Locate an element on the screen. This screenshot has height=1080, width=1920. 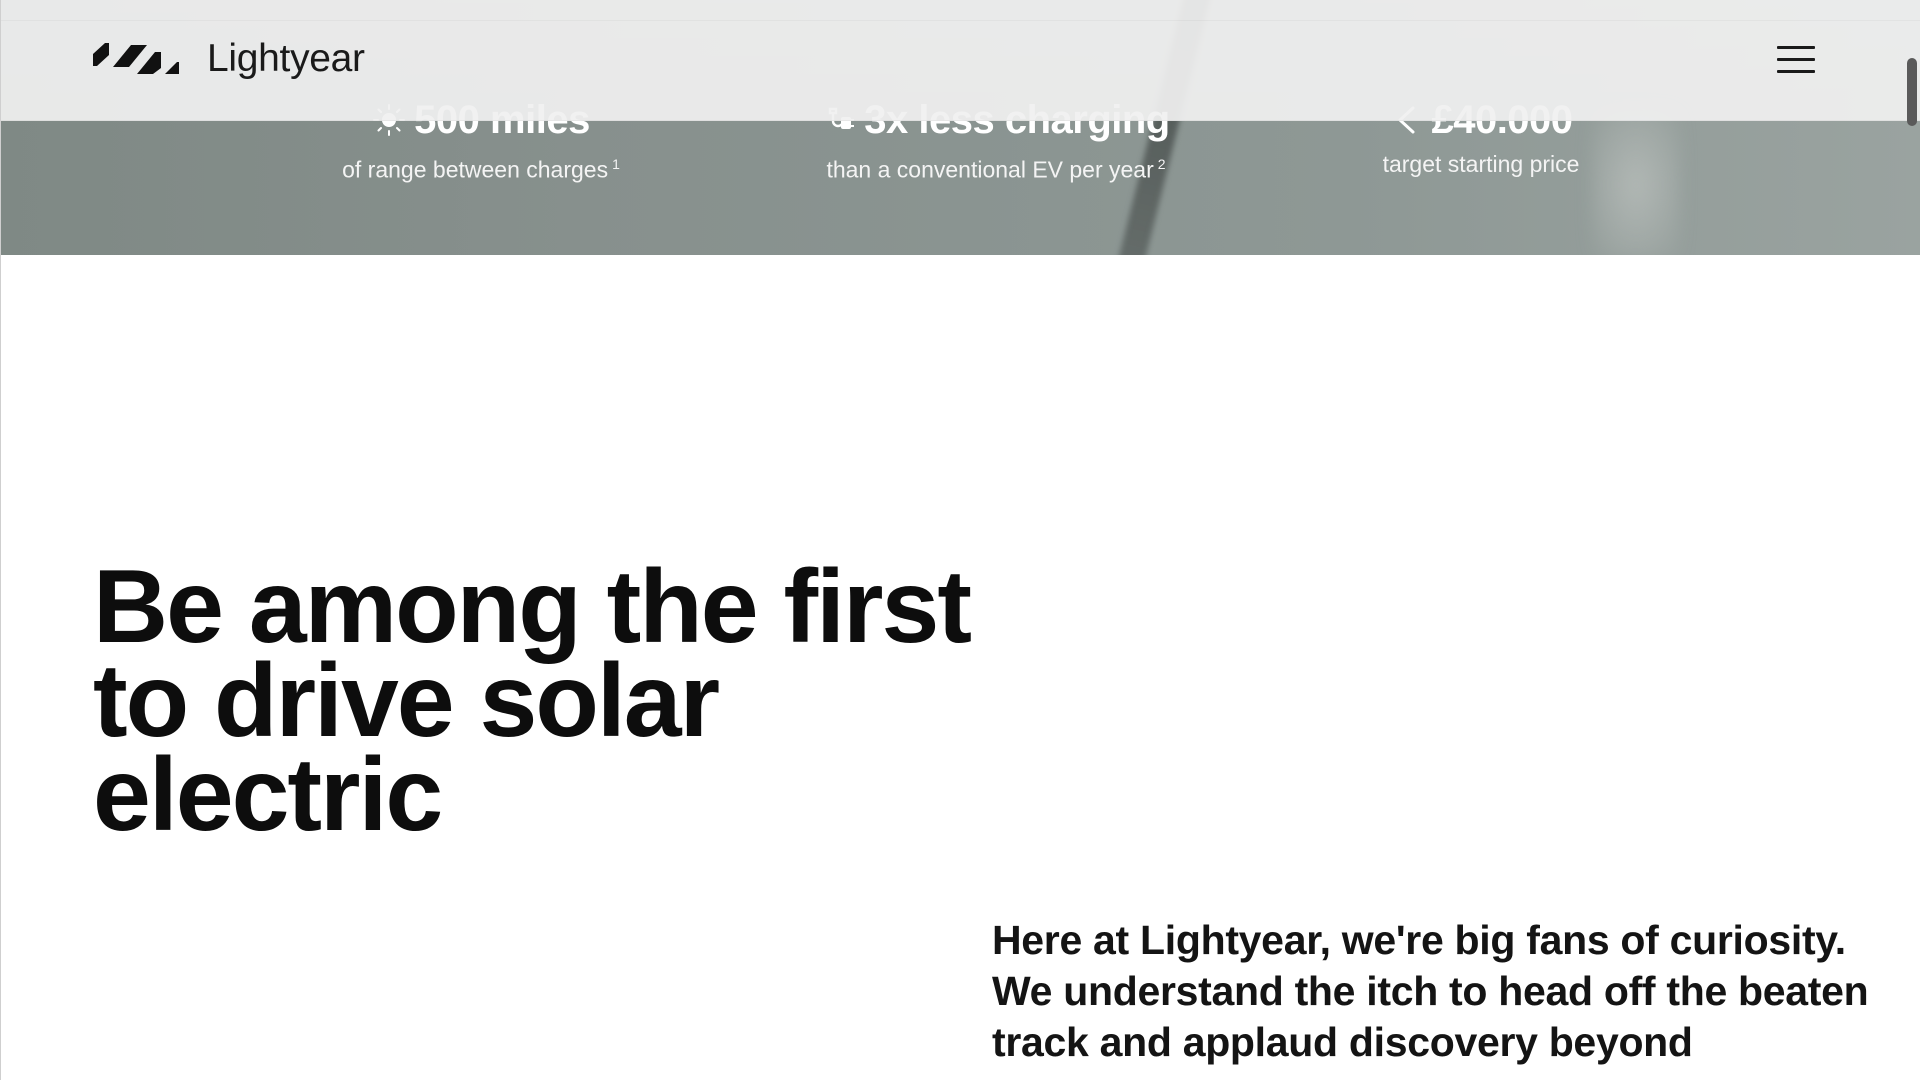
stat-range-footnote: 1 is located at coordinates (616, 164).